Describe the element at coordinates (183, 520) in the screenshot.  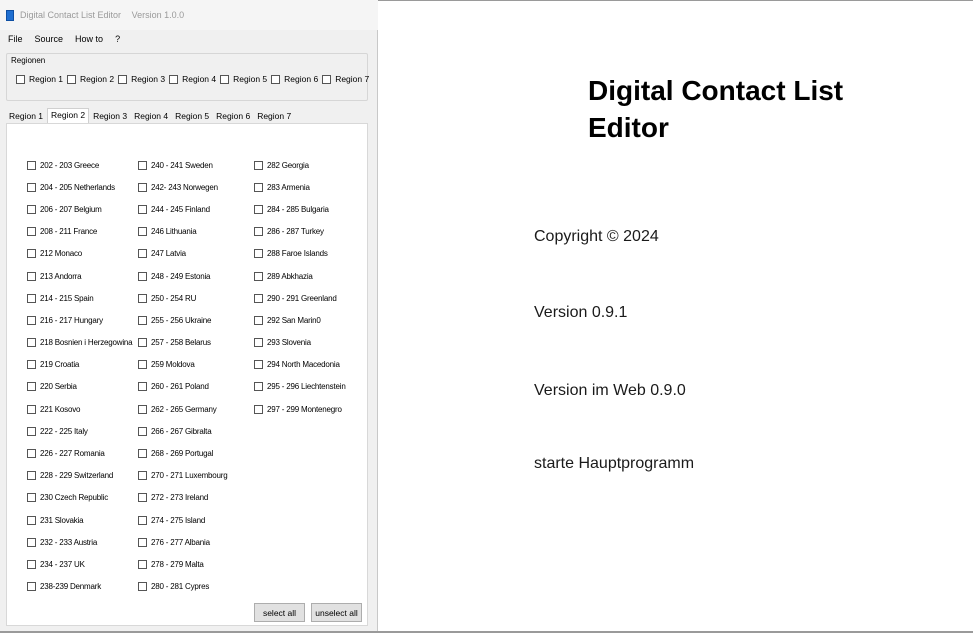
I see `country-checkbox: 274 - 275 Island` at that location.